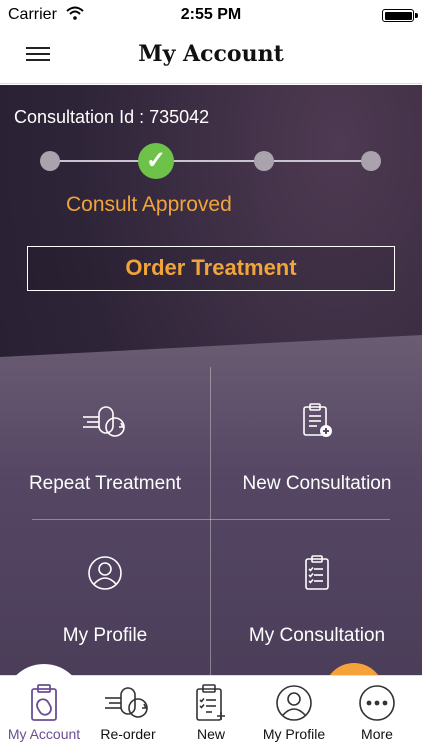  I want to click on tab-my-profile: My Profile, so click(294, 713).